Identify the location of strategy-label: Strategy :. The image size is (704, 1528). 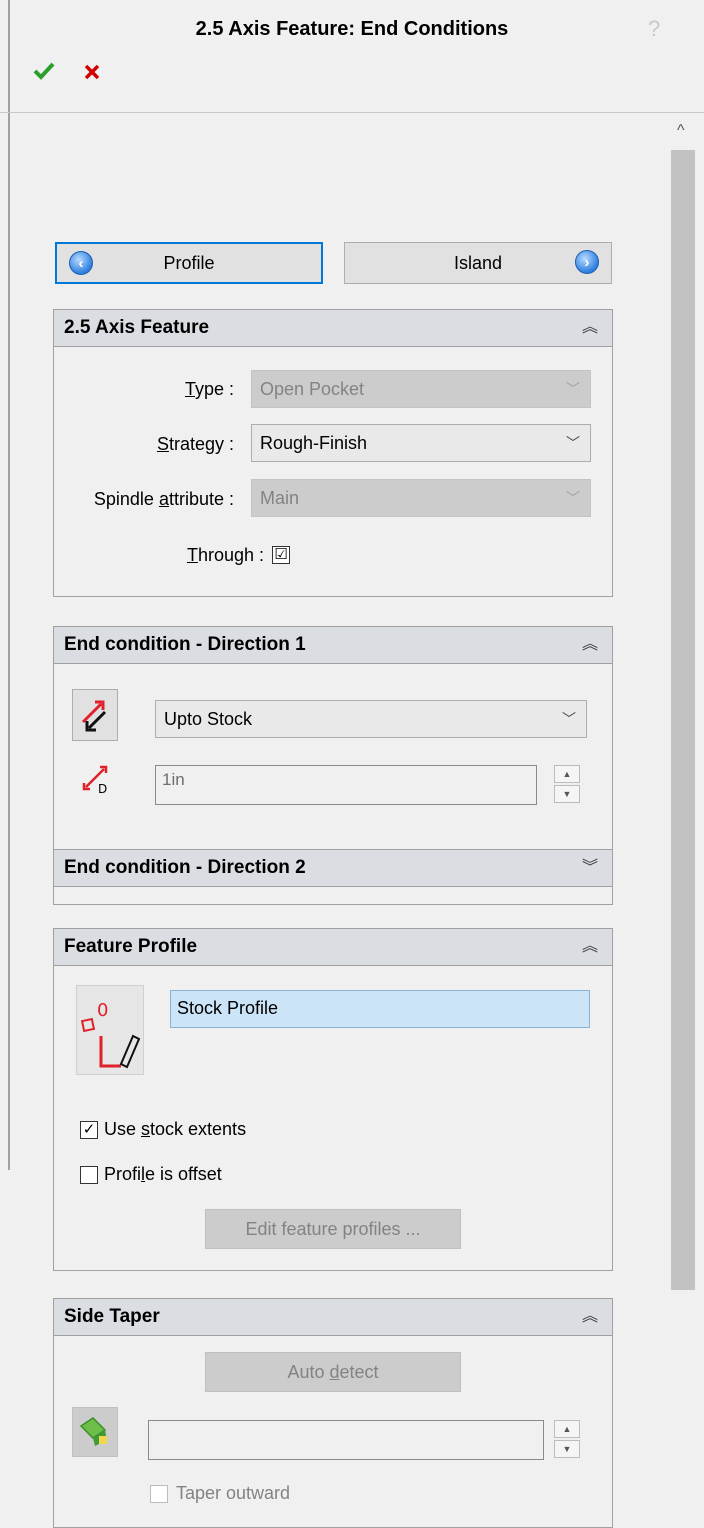
(195, 444).